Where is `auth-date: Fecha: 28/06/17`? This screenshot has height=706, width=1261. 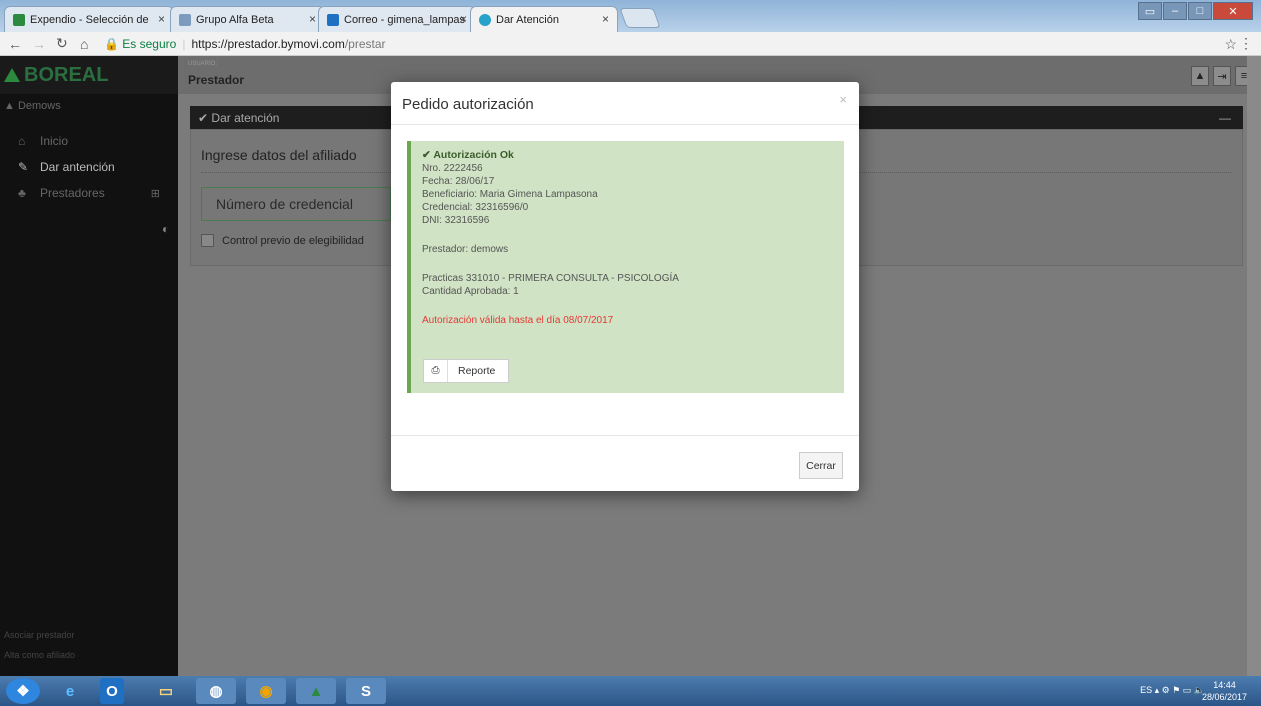
auth-date: Fecha: 28/06/17 is located at coordinates (458, 181).